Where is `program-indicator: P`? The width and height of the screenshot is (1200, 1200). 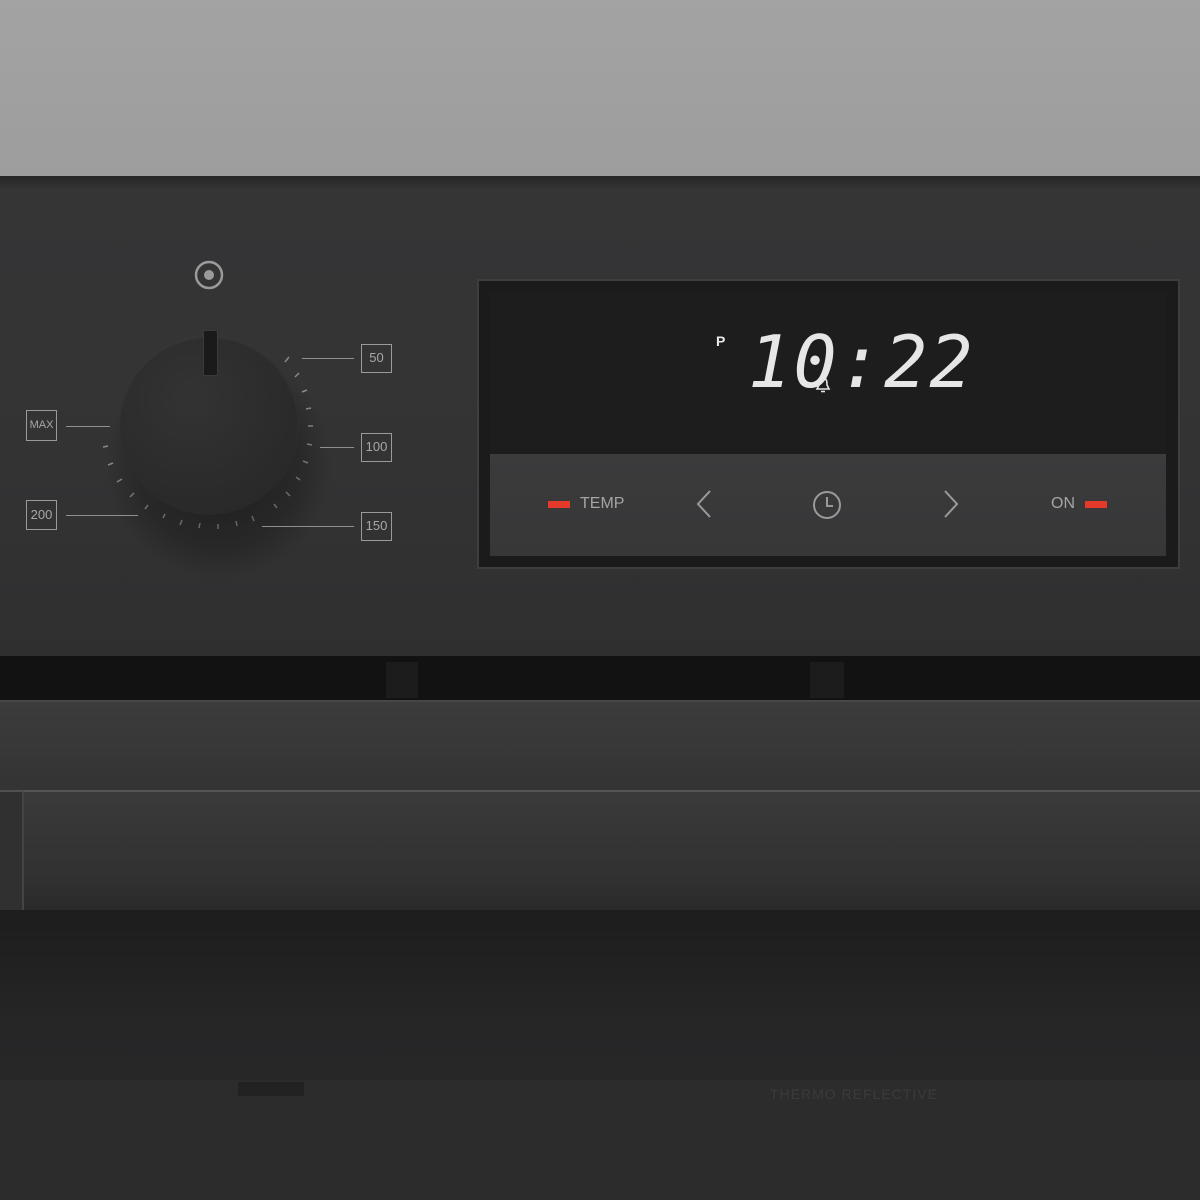
program-indicator: P is located at coordinates (721, 341).